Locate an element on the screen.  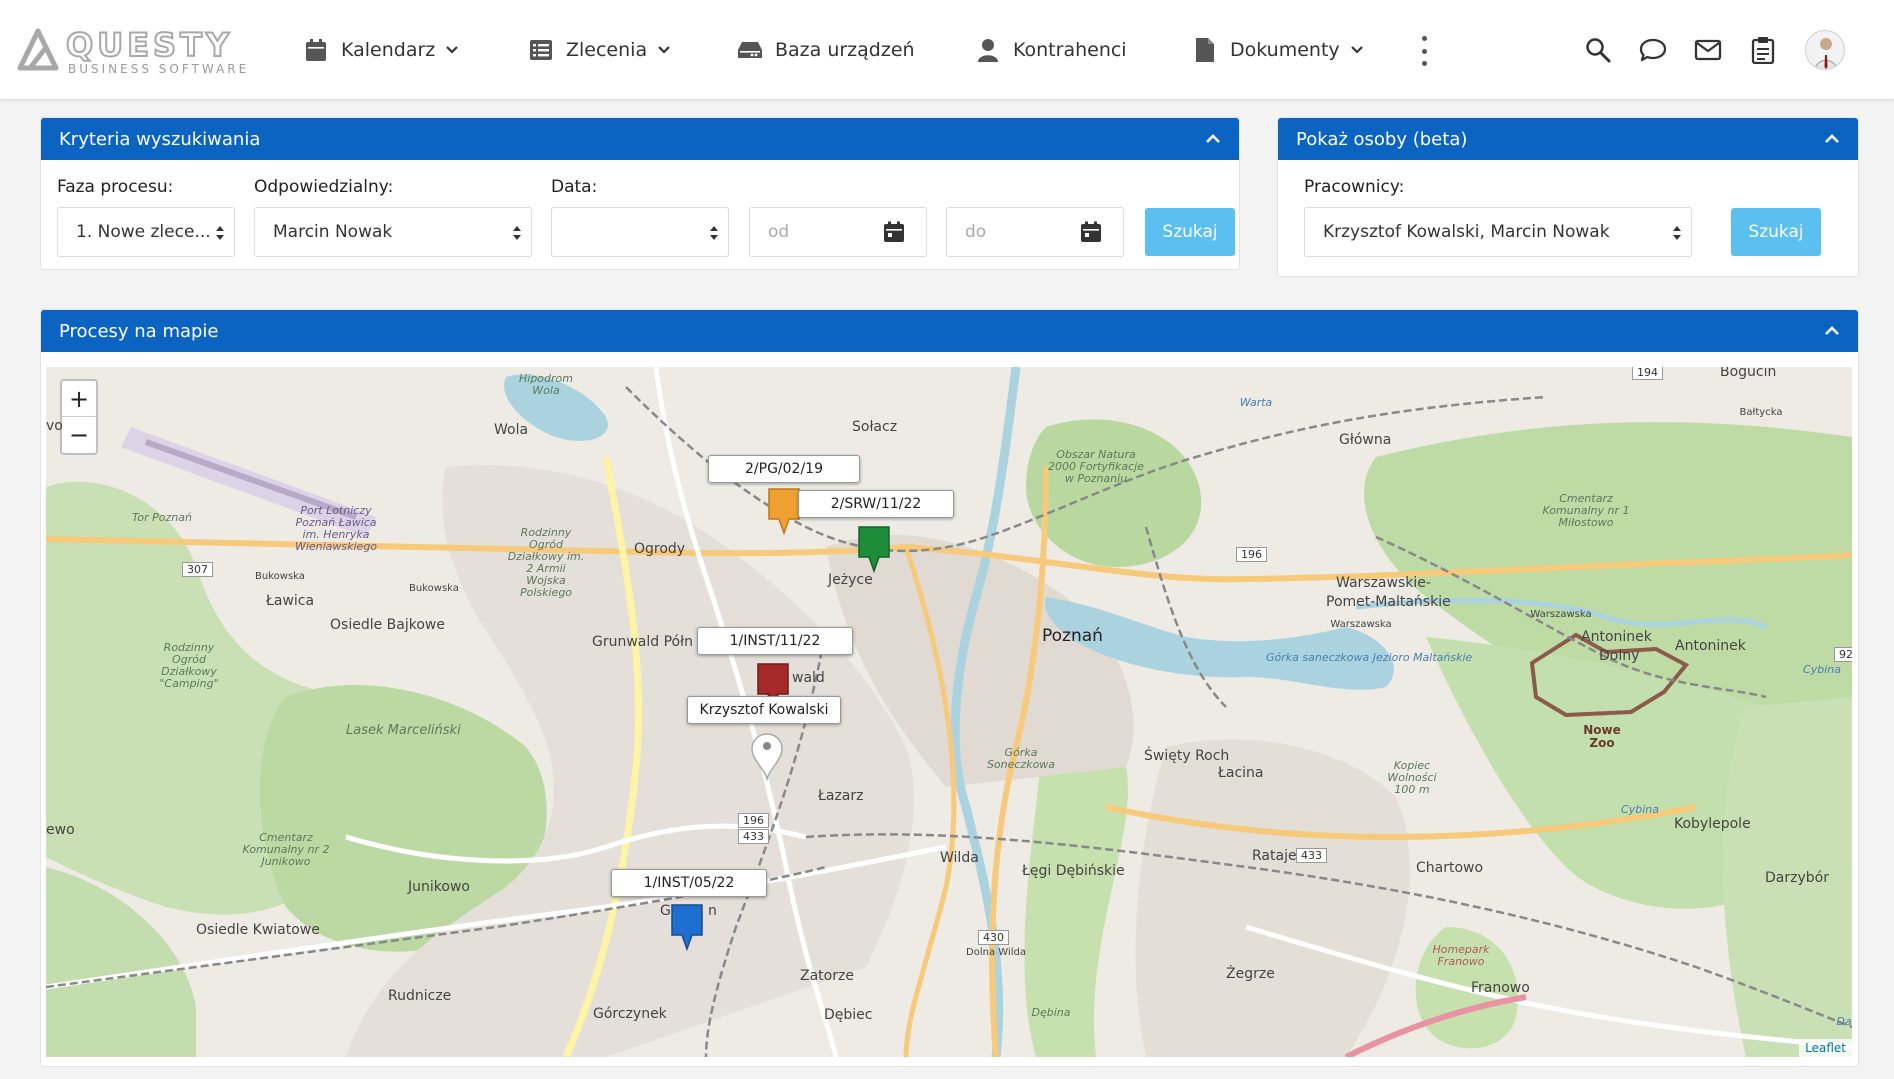
date-label: Data: is located at coordinates (574, 187).